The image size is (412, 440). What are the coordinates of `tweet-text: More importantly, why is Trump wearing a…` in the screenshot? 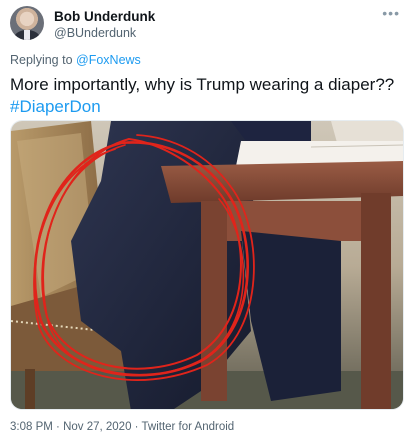 It's located at (207, 96).